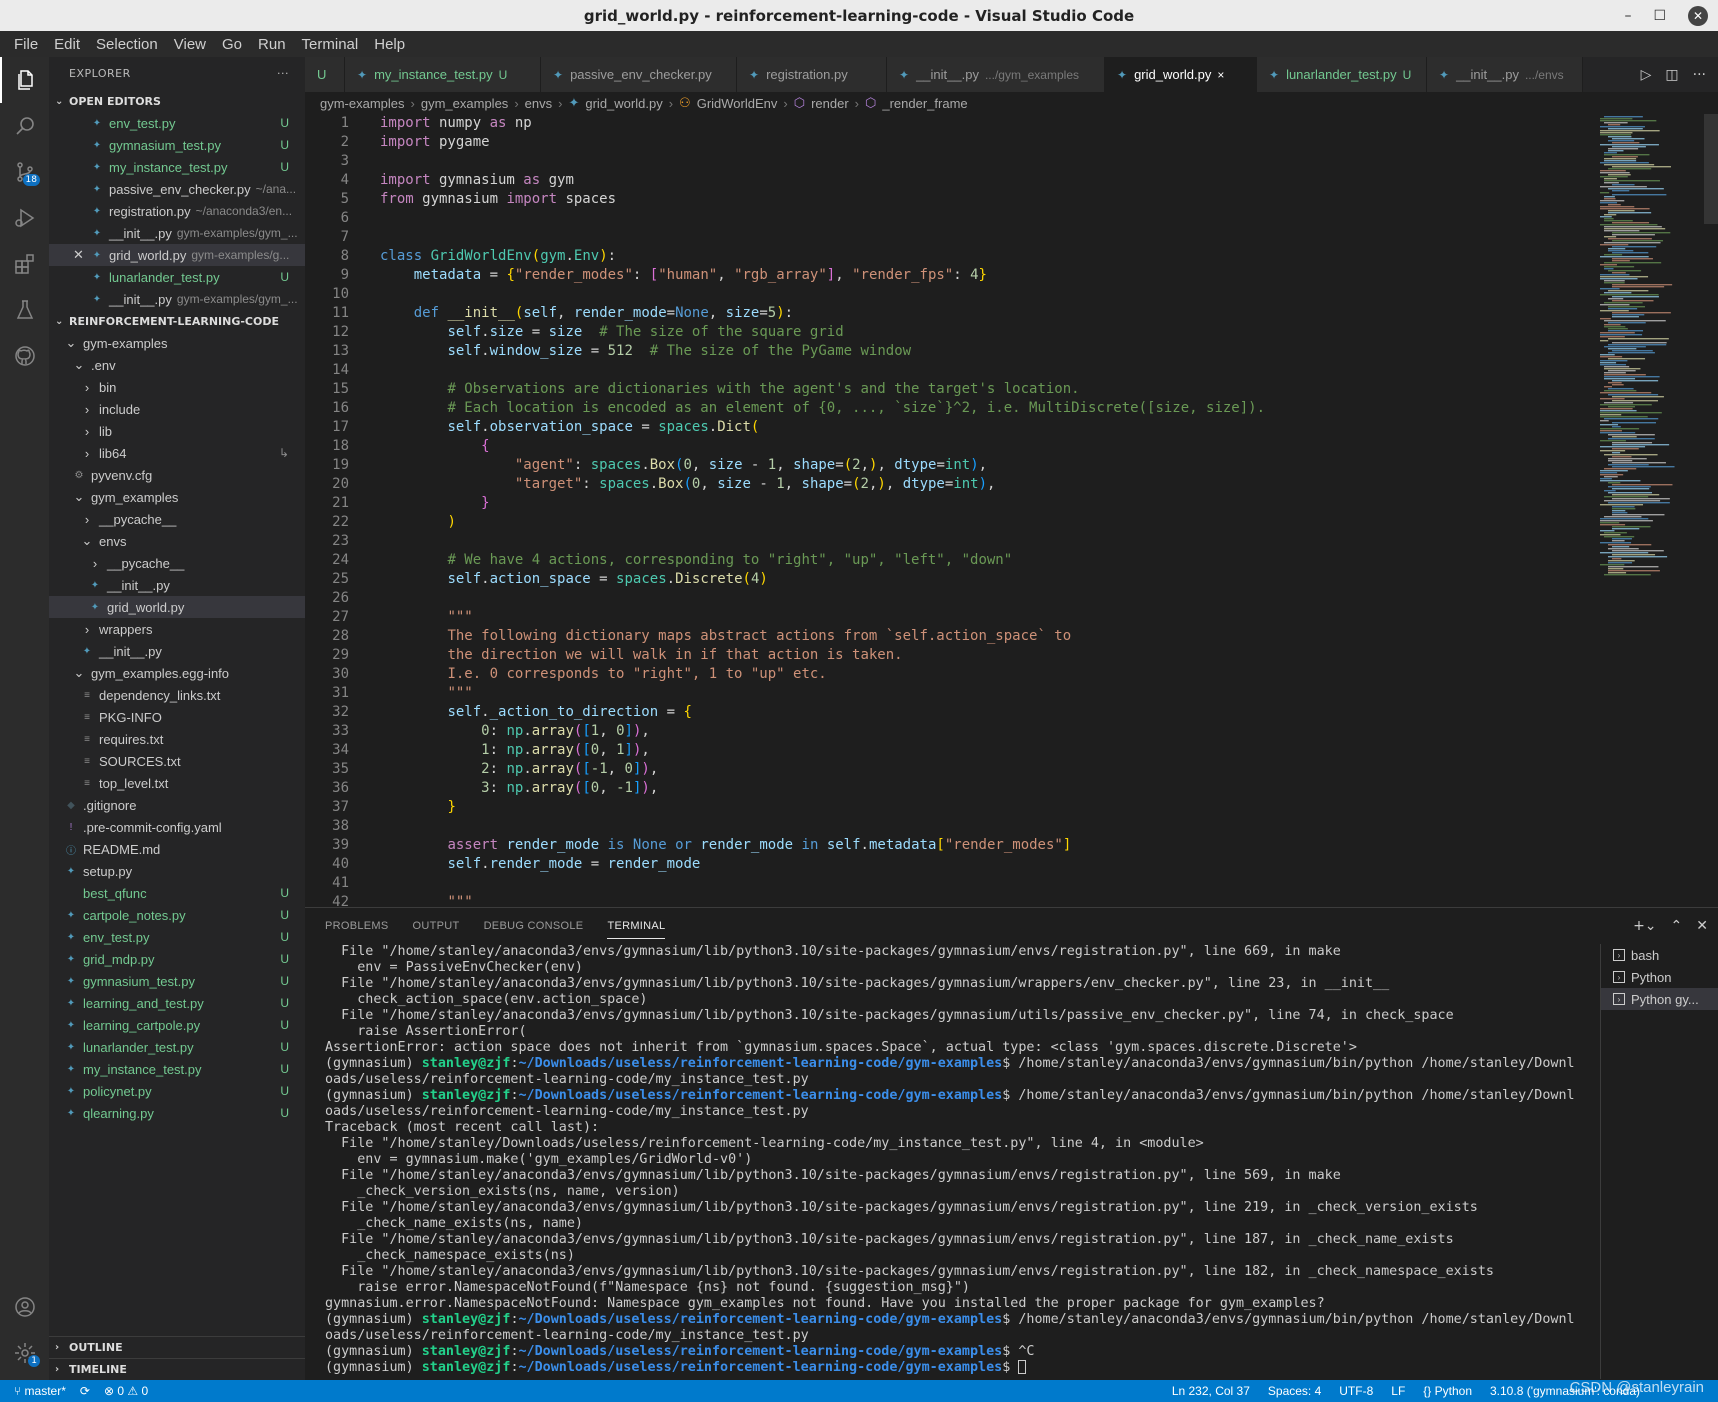 The image size is (1718, 1402). What do you see at coordinates (177, 981) in the screenshot?
I see `tree-item: ✦ gymnasium_test.py U` at bounding box center [177, 981].